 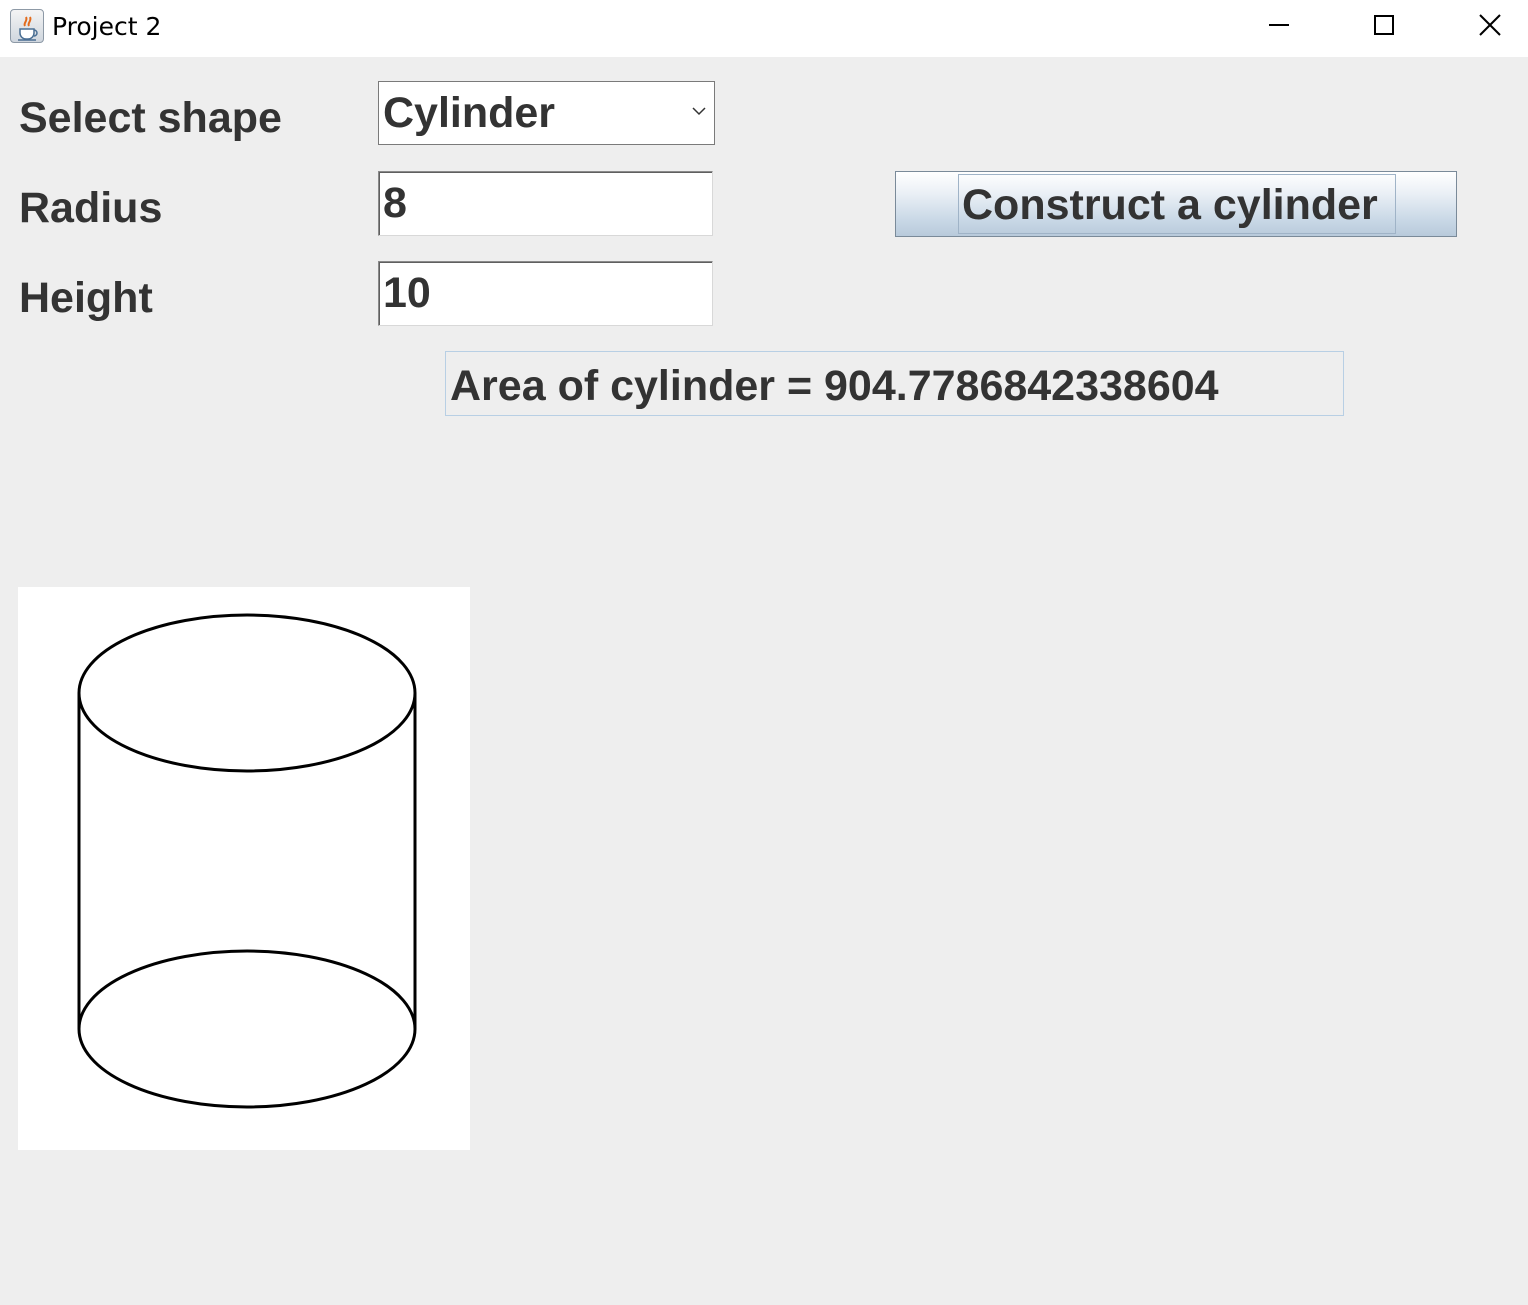 What do you see at coordinates (91, 208) in the screenshot?
I see `radius-label: Radius` at bounding box center [91, 208].